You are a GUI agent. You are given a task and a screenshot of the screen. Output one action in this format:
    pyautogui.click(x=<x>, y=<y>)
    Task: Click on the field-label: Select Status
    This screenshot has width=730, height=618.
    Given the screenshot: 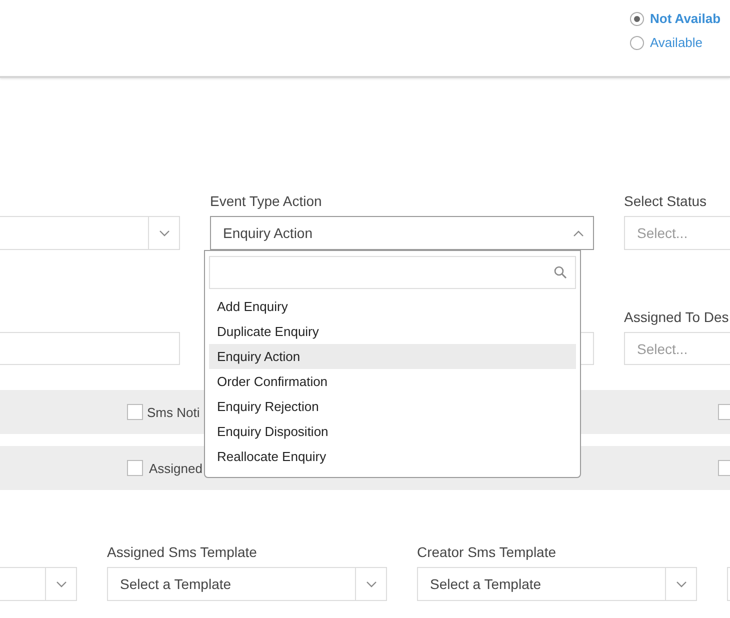 What is the action you would take?
    pyautogui.click(x=666, y=201)
    